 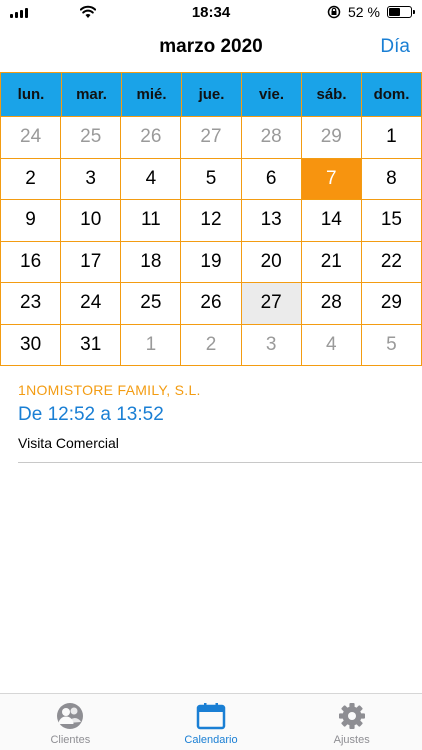 What do you see at coordinates (151, 262) in the screenshot?
I see `day-cell: 18` at bounding box center [151, 262].